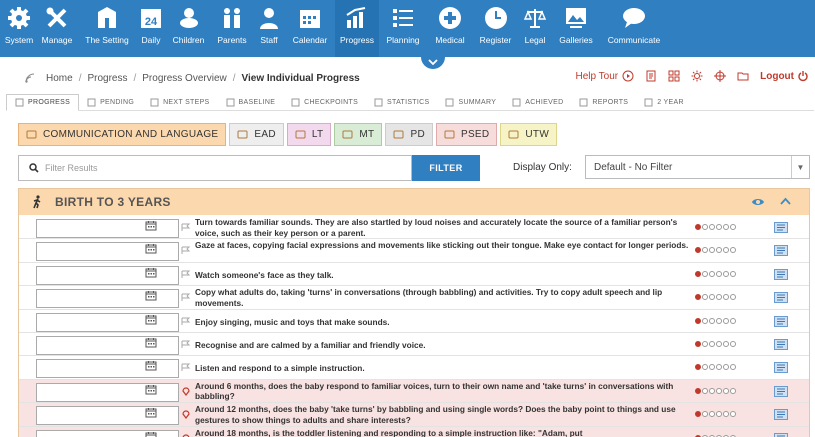 The width and height of the screenshot is (815, 437). I want to click on nav-item-manage: Manage, so click(57, 28).